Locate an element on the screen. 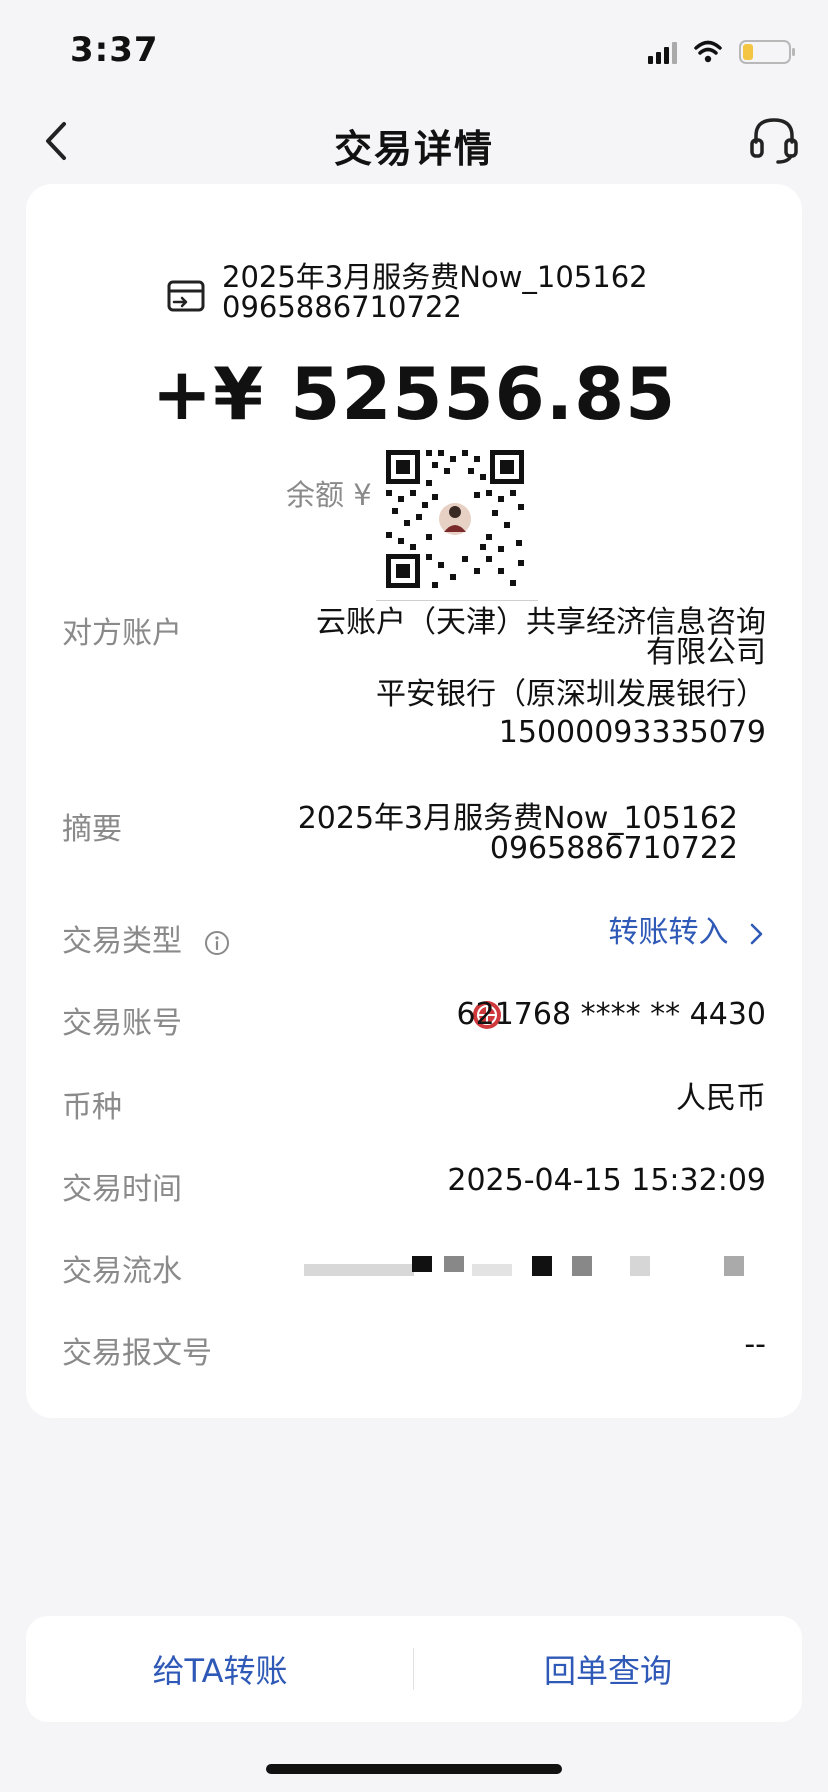 The height and width of the screenshot is (1792, 828). transaction-type-link: 转账转入 is located at coordinates (687, 933).